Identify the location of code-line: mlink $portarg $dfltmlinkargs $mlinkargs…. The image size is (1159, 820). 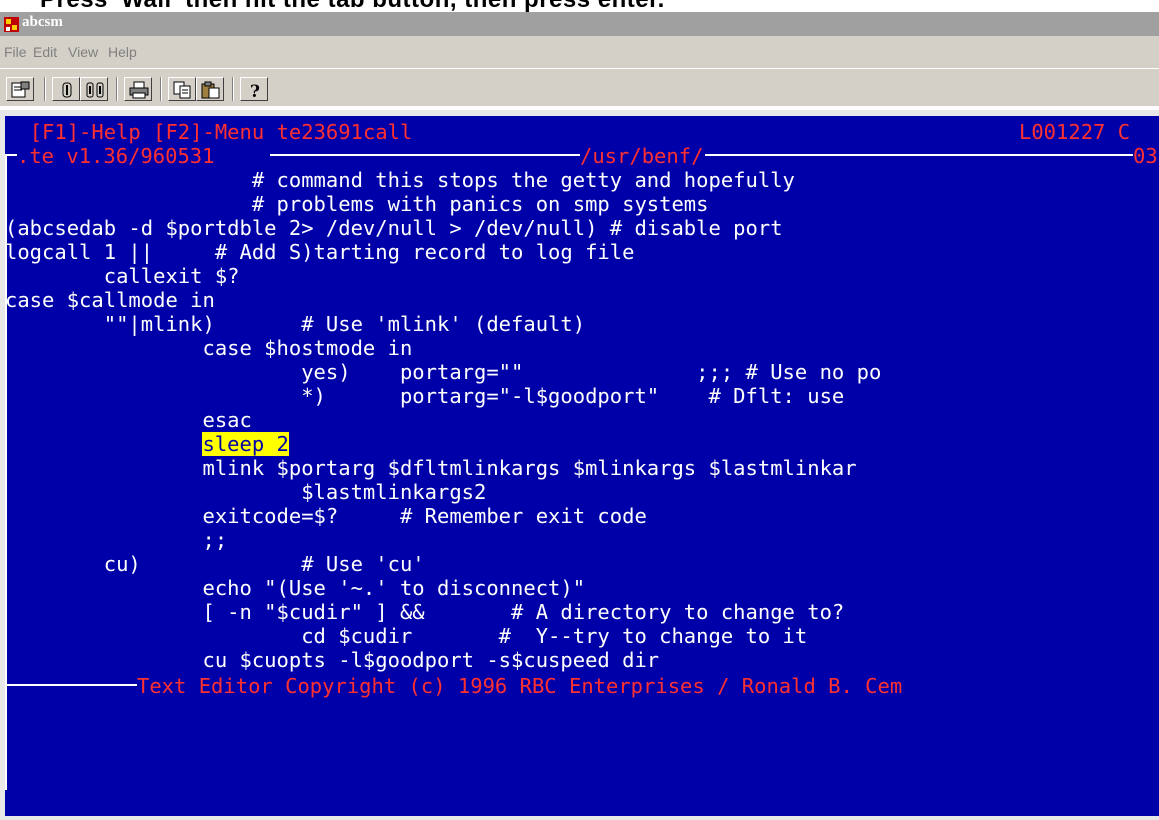
(431, 468).